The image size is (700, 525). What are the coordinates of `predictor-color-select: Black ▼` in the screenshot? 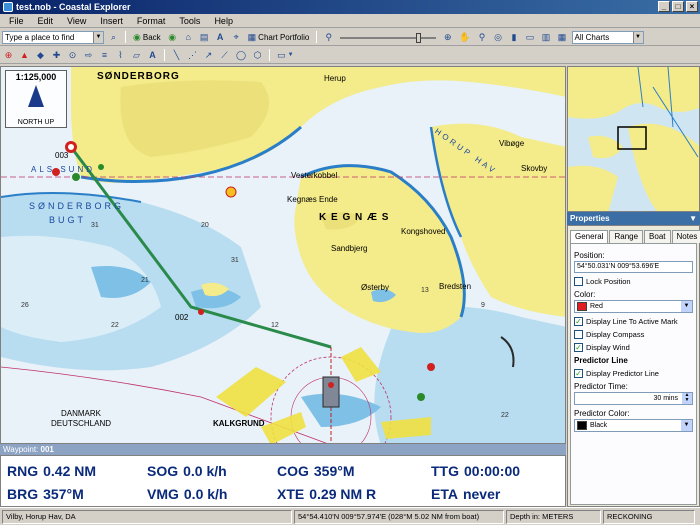 It's located at (633, 425).